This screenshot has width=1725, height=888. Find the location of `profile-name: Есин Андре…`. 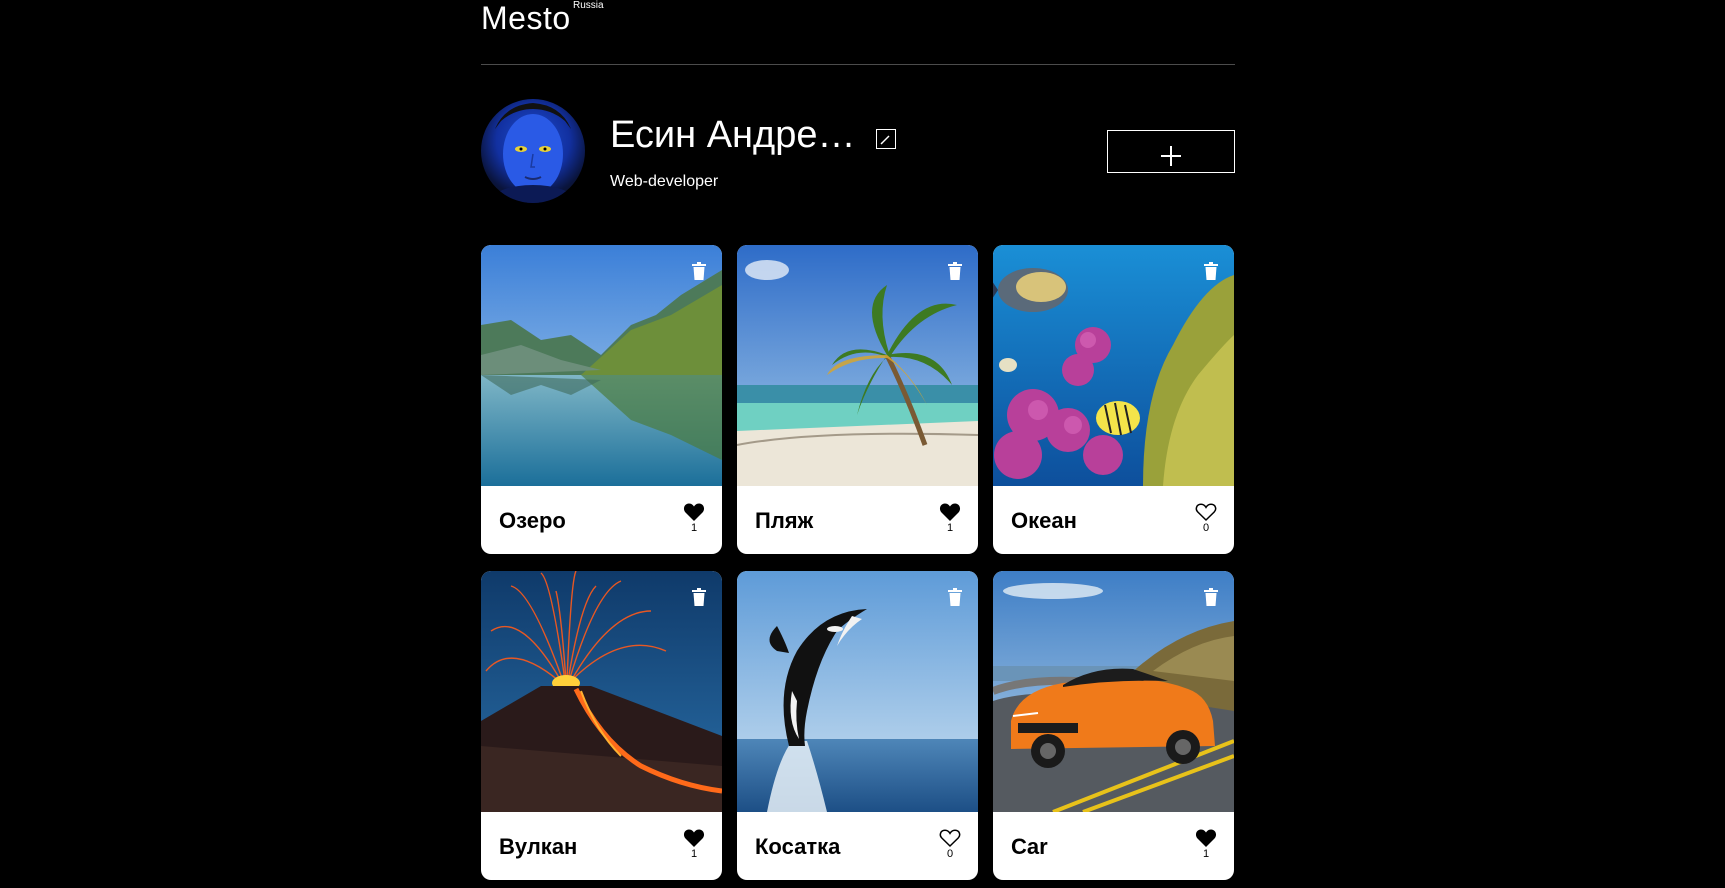

profile-name: Есин Андре… is located at coordinates (733, 135).